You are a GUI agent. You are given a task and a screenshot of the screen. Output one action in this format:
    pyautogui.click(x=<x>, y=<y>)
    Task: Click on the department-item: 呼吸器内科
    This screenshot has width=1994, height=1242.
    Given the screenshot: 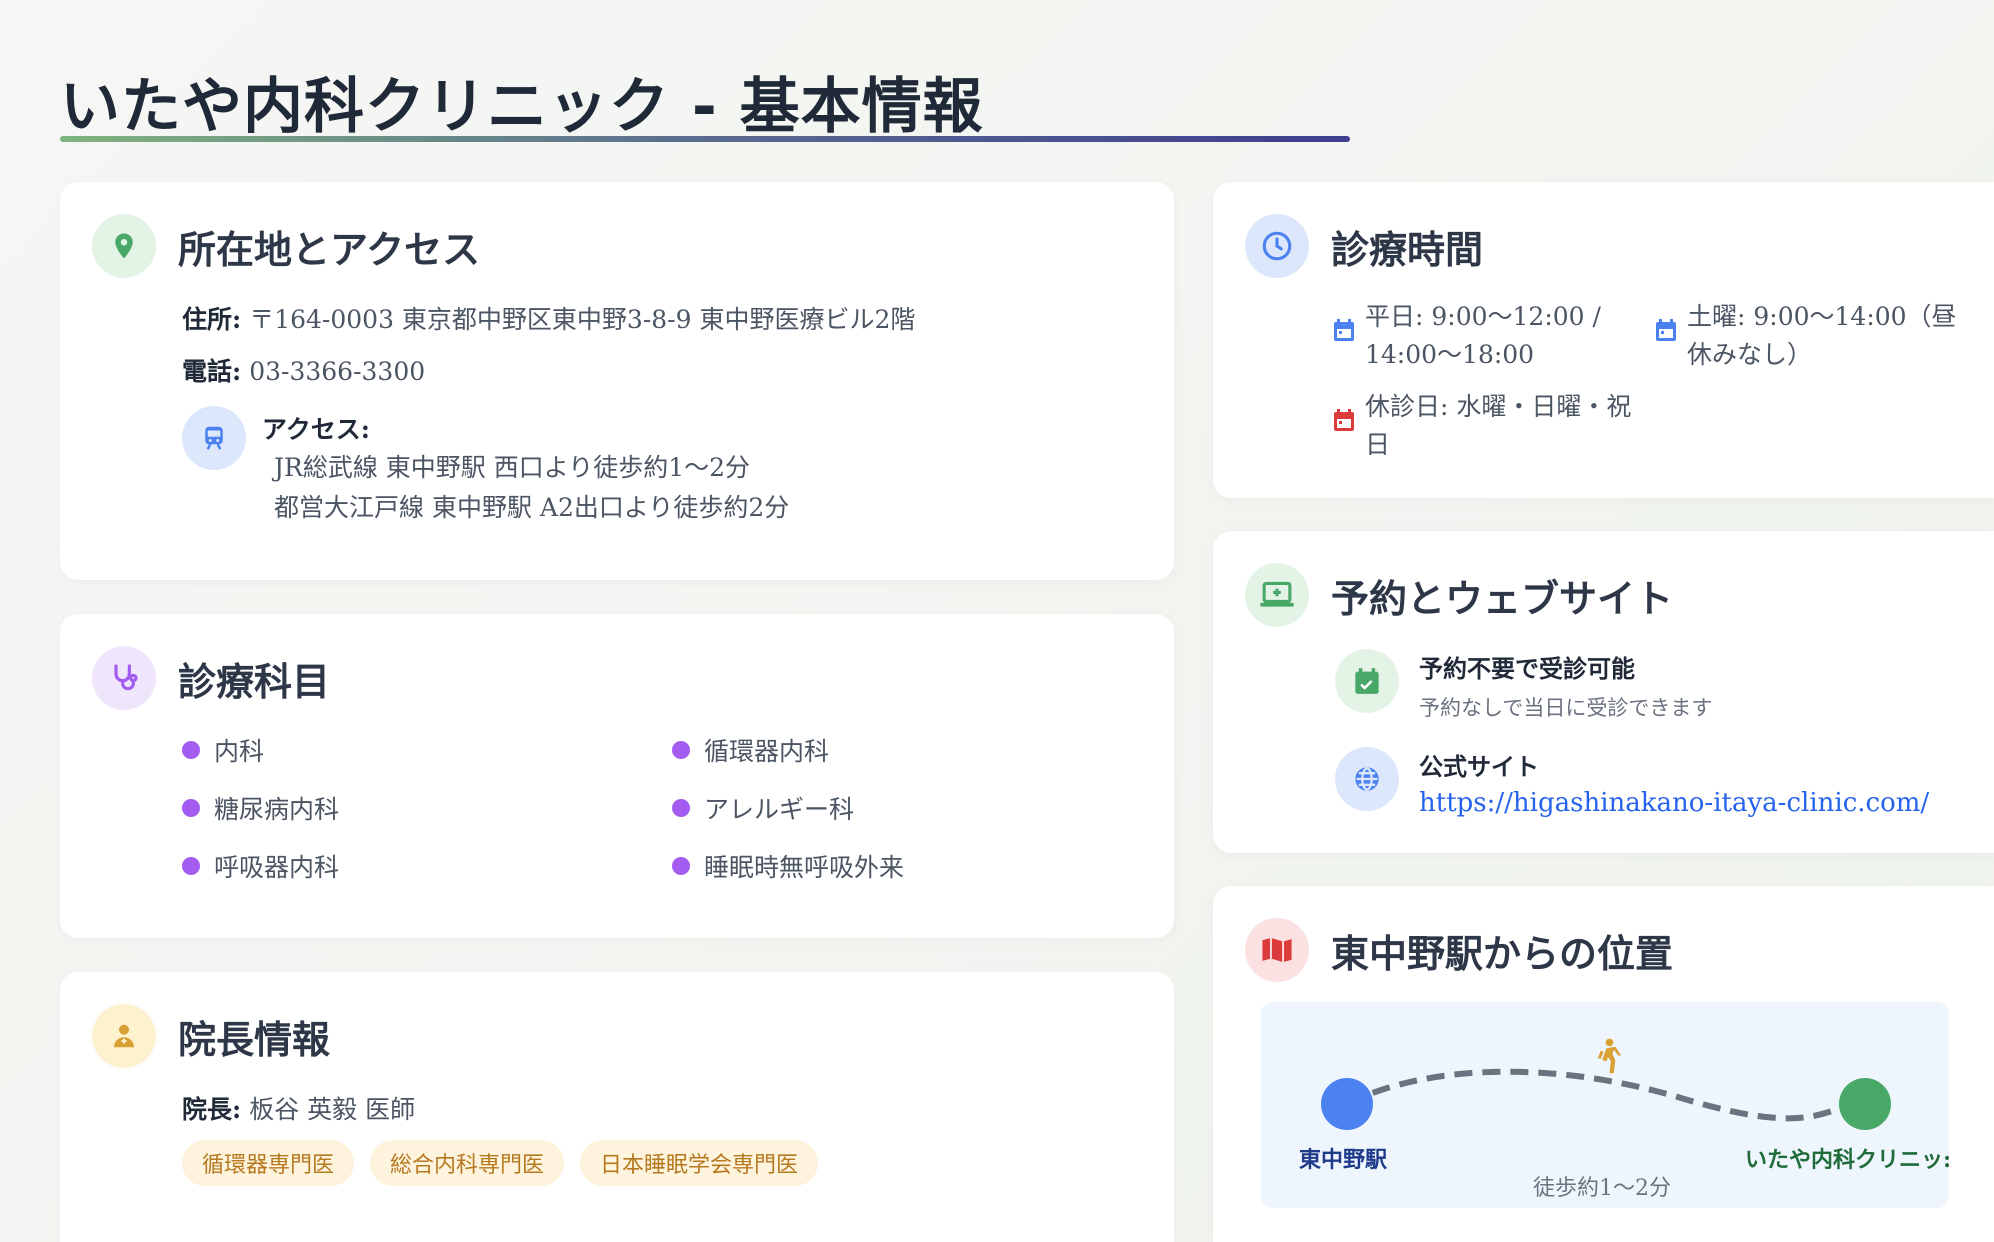 What is the action you would take?
    pyautogui.click(x=260, y=866)
    